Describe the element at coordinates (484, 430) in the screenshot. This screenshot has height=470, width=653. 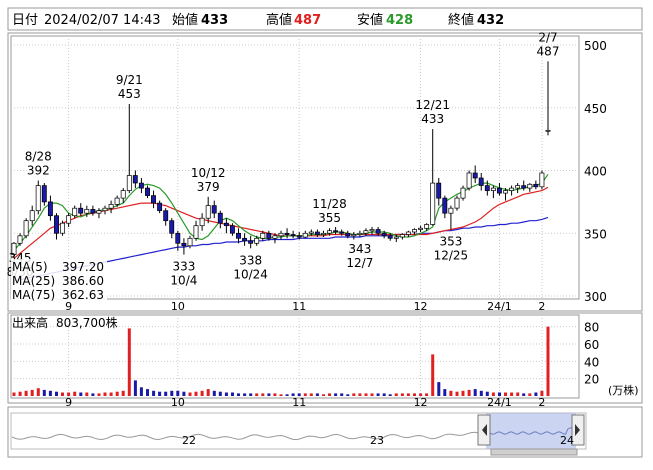
I see `navigator-left-handle` at that location.